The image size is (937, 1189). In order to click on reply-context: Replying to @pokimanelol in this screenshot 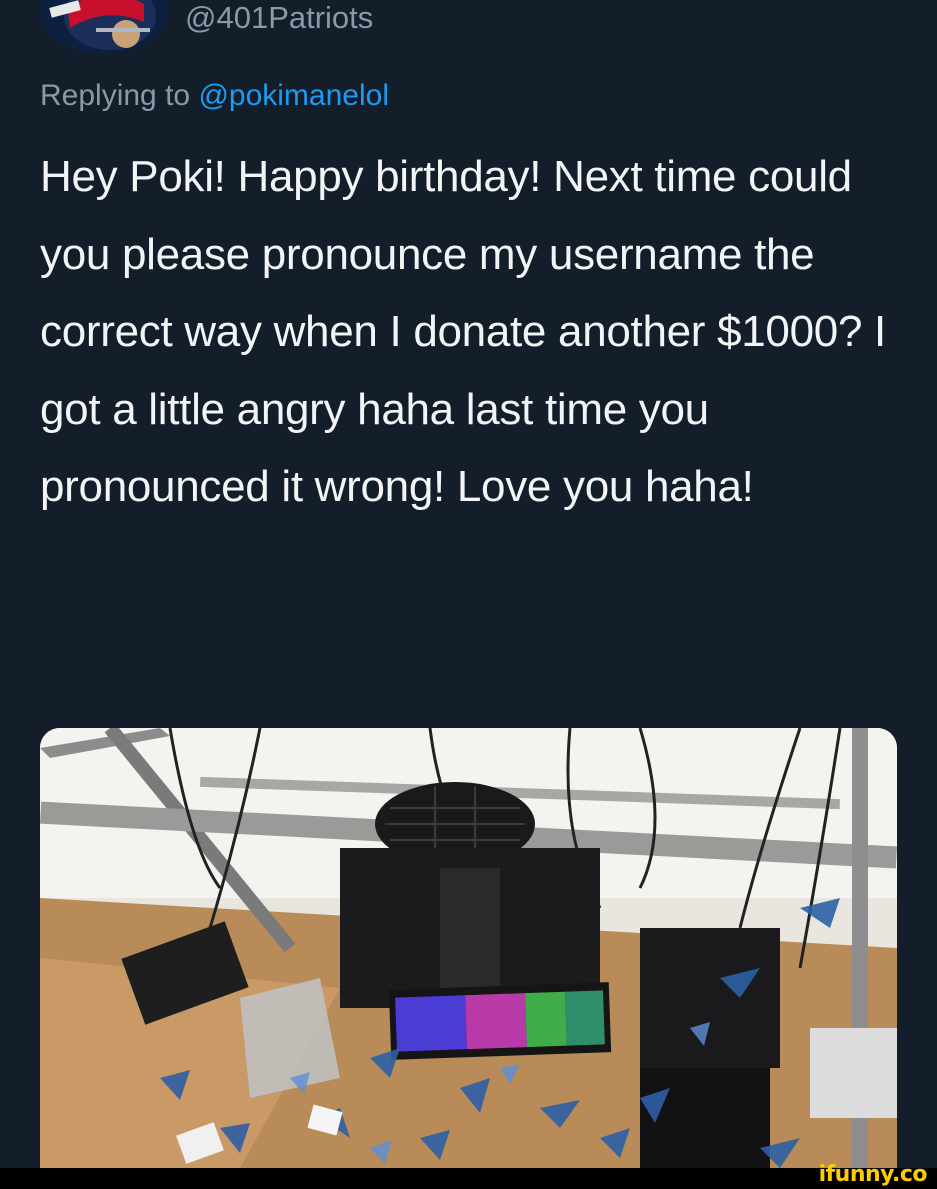, I will do `click(214, 96)`.